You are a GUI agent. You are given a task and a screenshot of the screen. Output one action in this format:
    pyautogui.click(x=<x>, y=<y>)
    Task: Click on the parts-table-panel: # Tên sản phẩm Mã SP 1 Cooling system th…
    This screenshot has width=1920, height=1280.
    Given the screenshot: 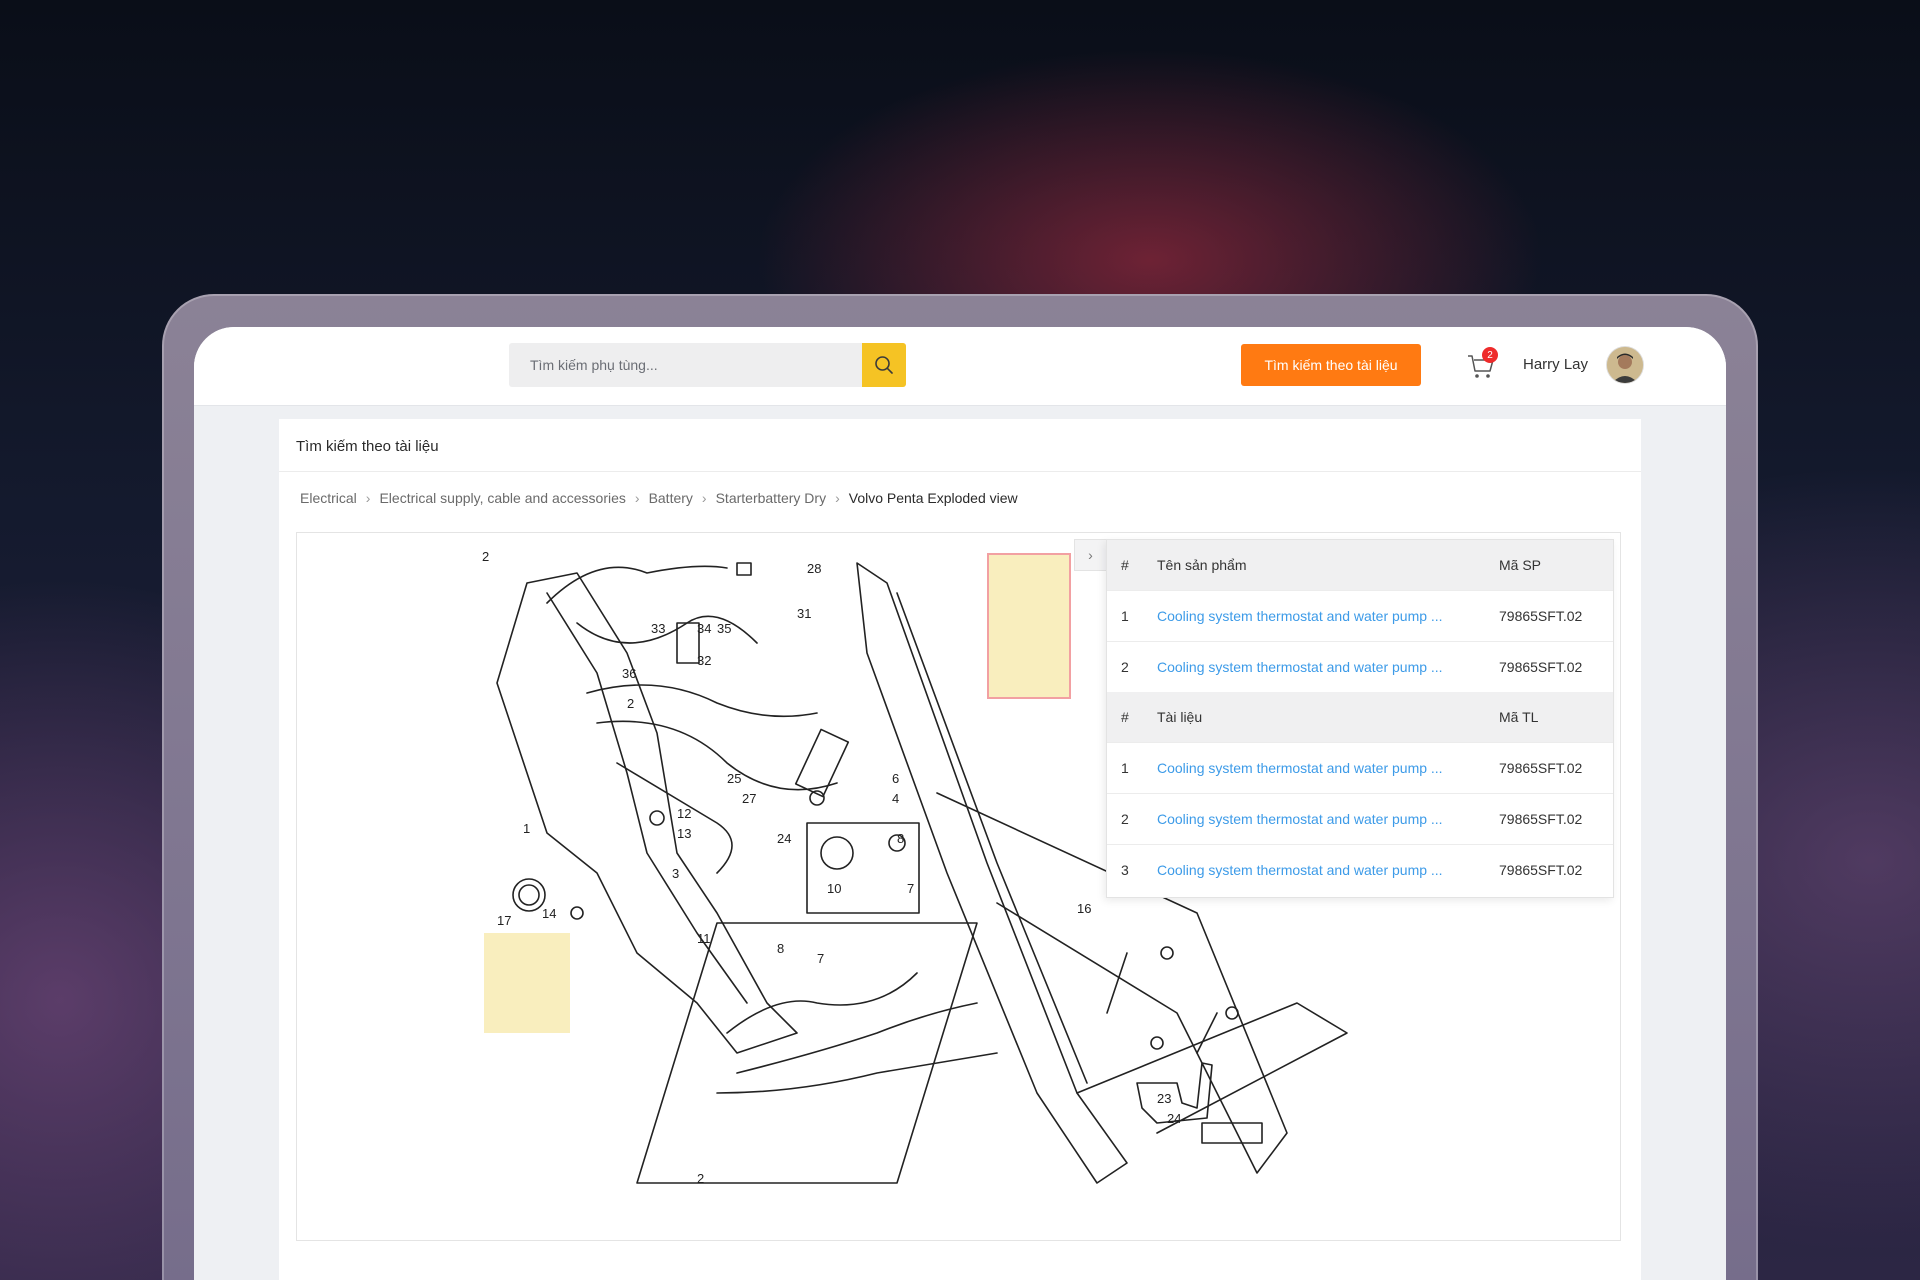 What is the action you would take?
    pyautogui.click(x=1360, y=718)
    